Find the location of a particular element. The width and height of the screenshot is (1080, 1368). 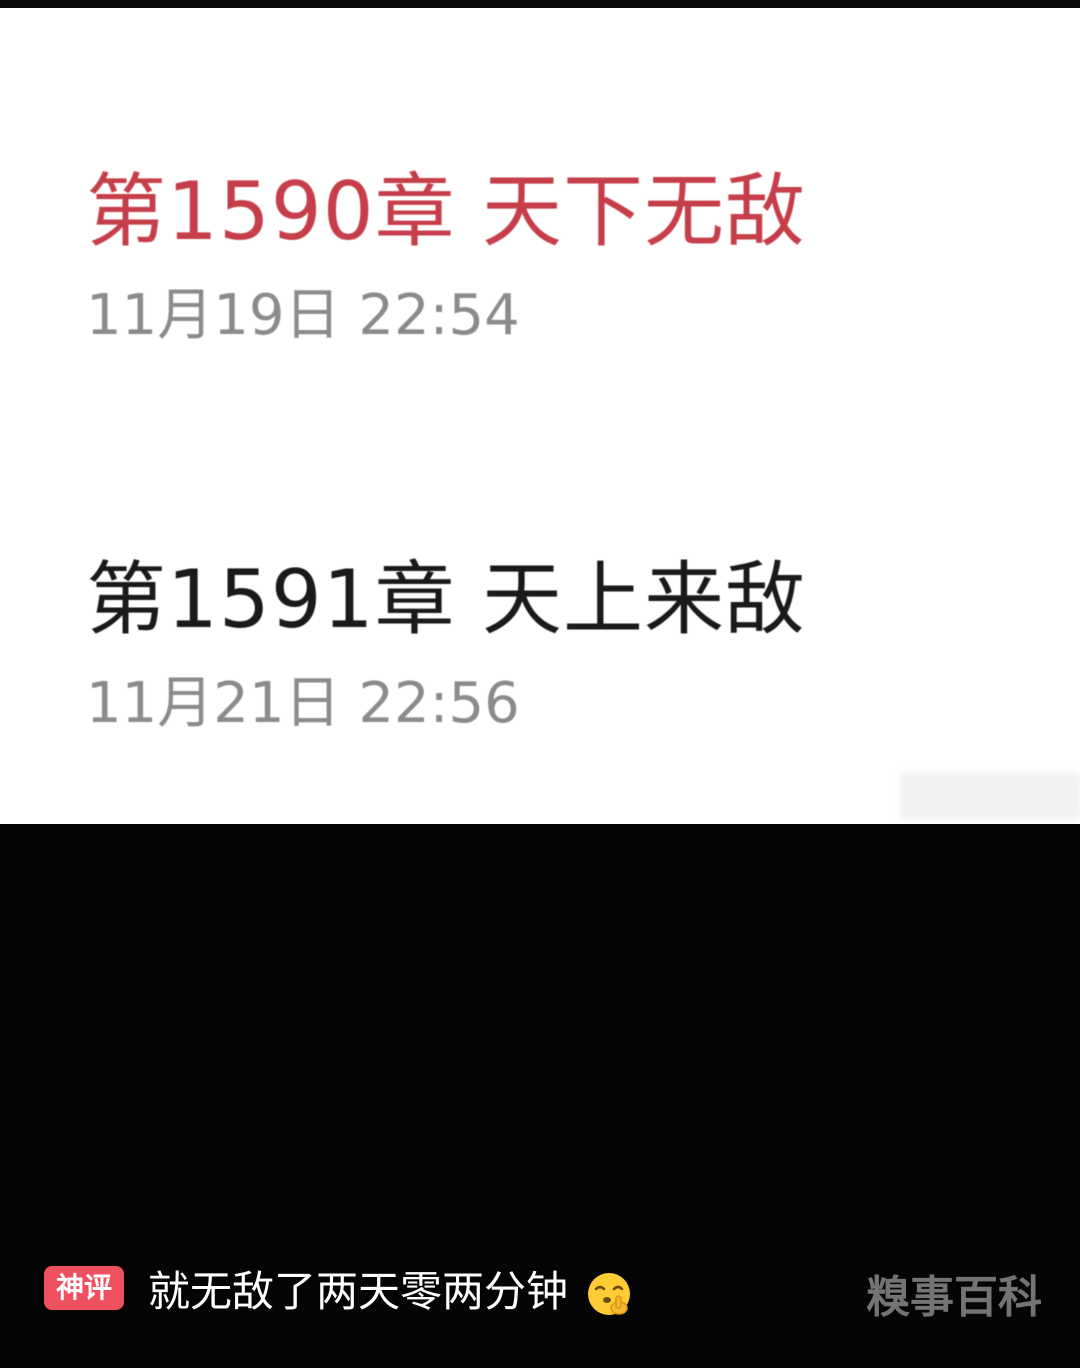

chapter-item: 第1590章 天下无敌 11月19日 22:54 is located at coordinates (446, 258).